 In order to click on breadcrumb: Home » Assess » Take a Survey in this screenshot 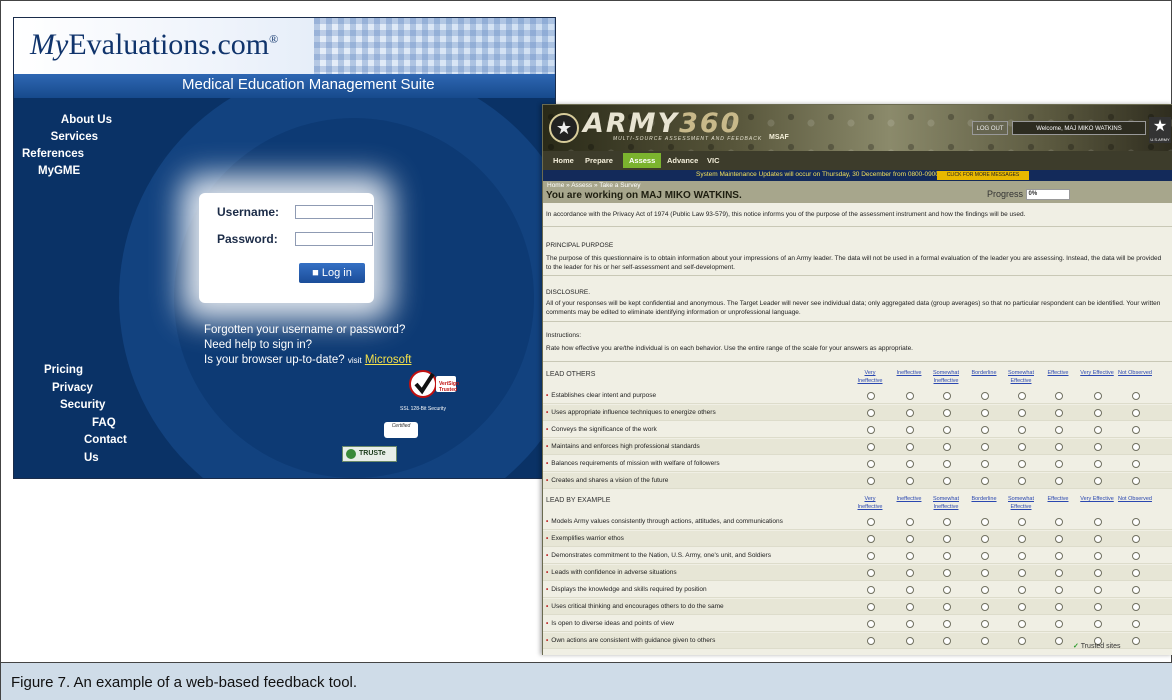, I will do `click(593, 185)`.